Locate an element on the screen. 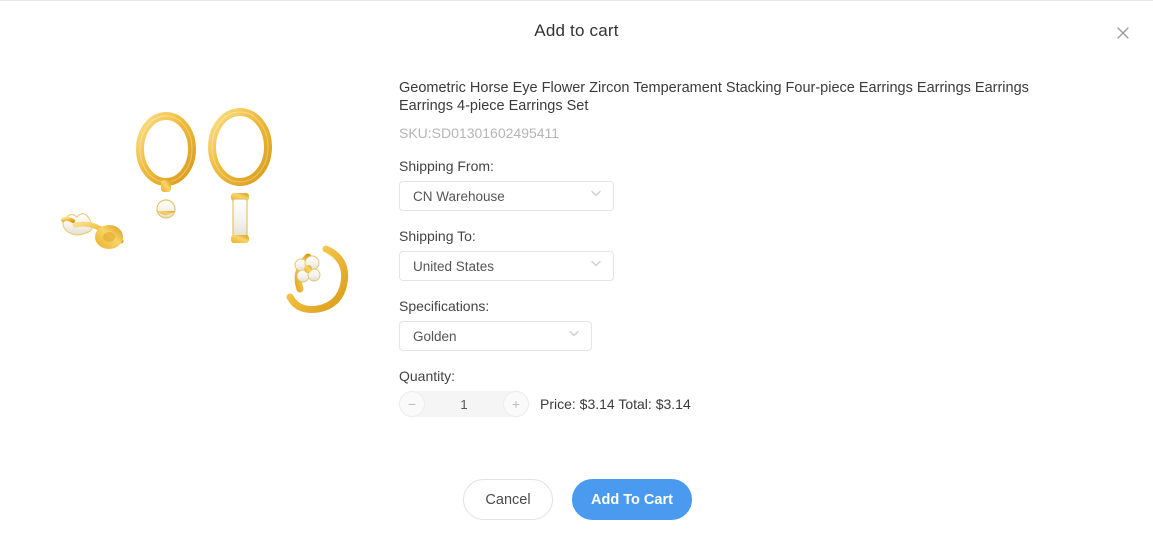  quantity-label: Quantity: is located at coordinates (427, 376).